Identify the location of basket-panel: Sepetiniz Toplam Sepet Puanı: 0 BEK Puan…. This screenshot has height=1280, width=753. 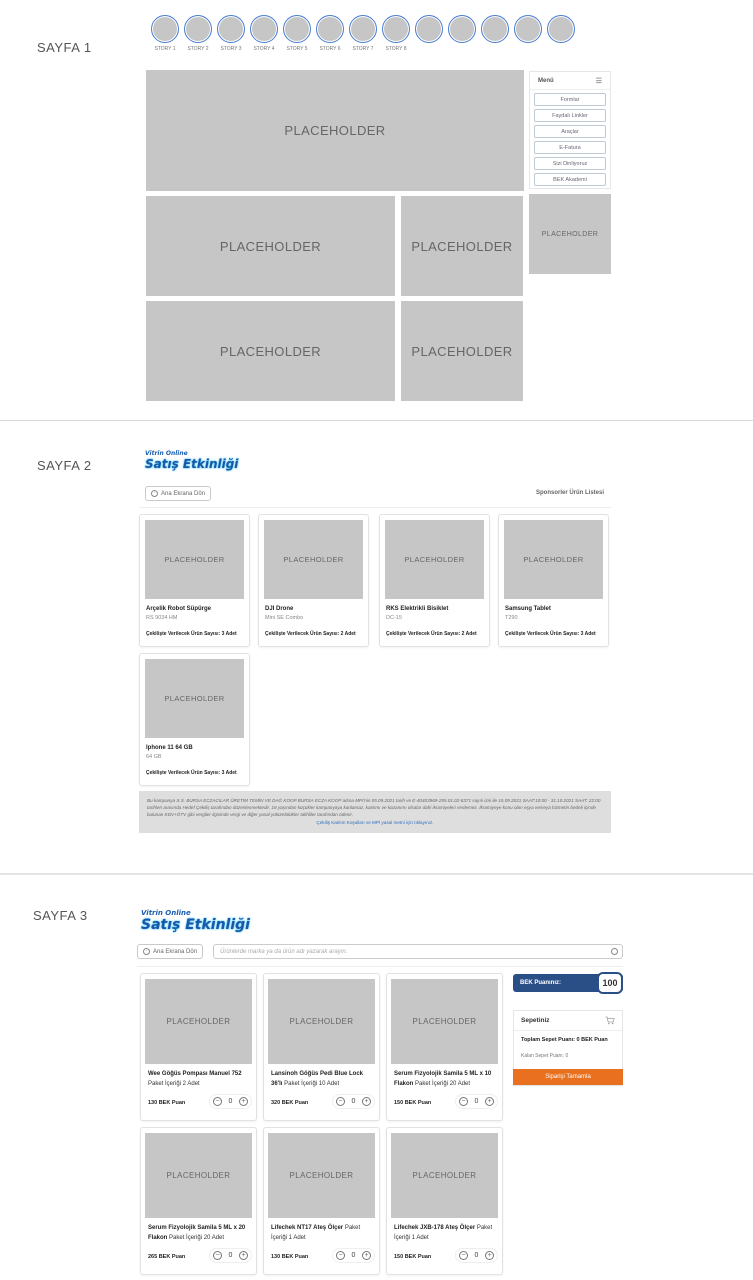
(568, 1048).